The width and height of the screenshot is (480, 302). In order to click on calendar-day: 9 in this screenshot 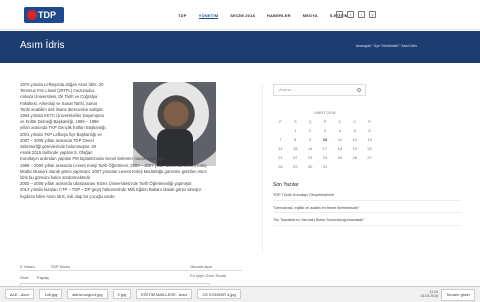, I will do `click(310, 140)`.